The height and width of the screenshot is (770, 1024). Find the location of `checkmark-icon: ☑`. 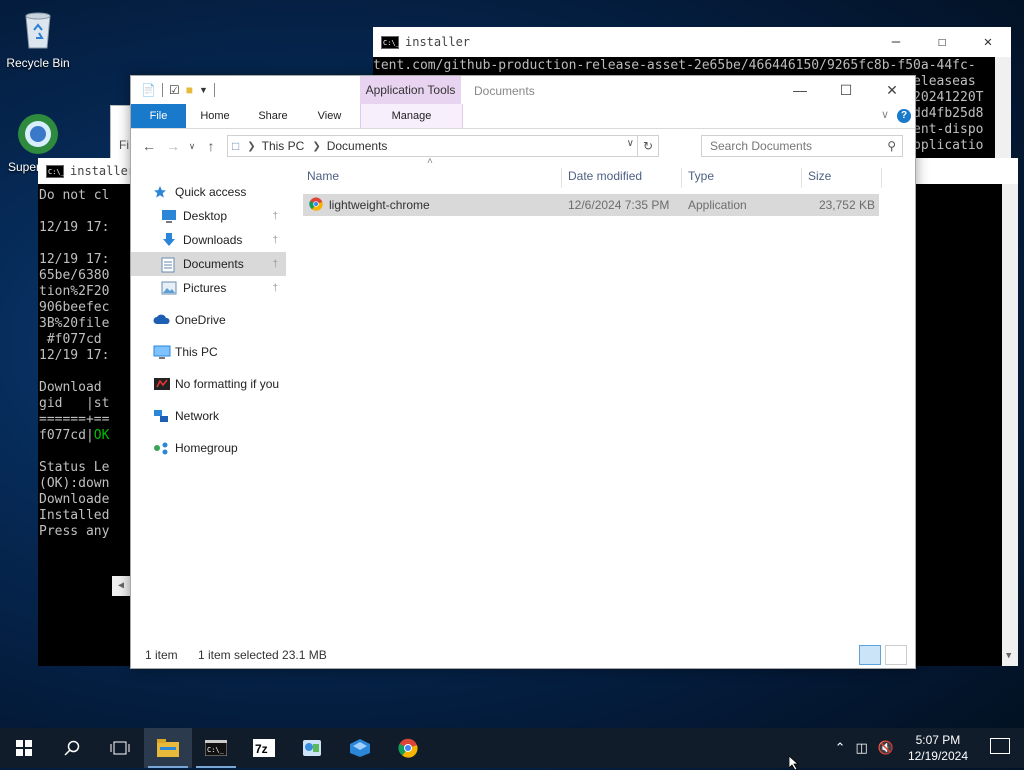

checkmark-icon: ☑ is located at coordinates (174, 90).